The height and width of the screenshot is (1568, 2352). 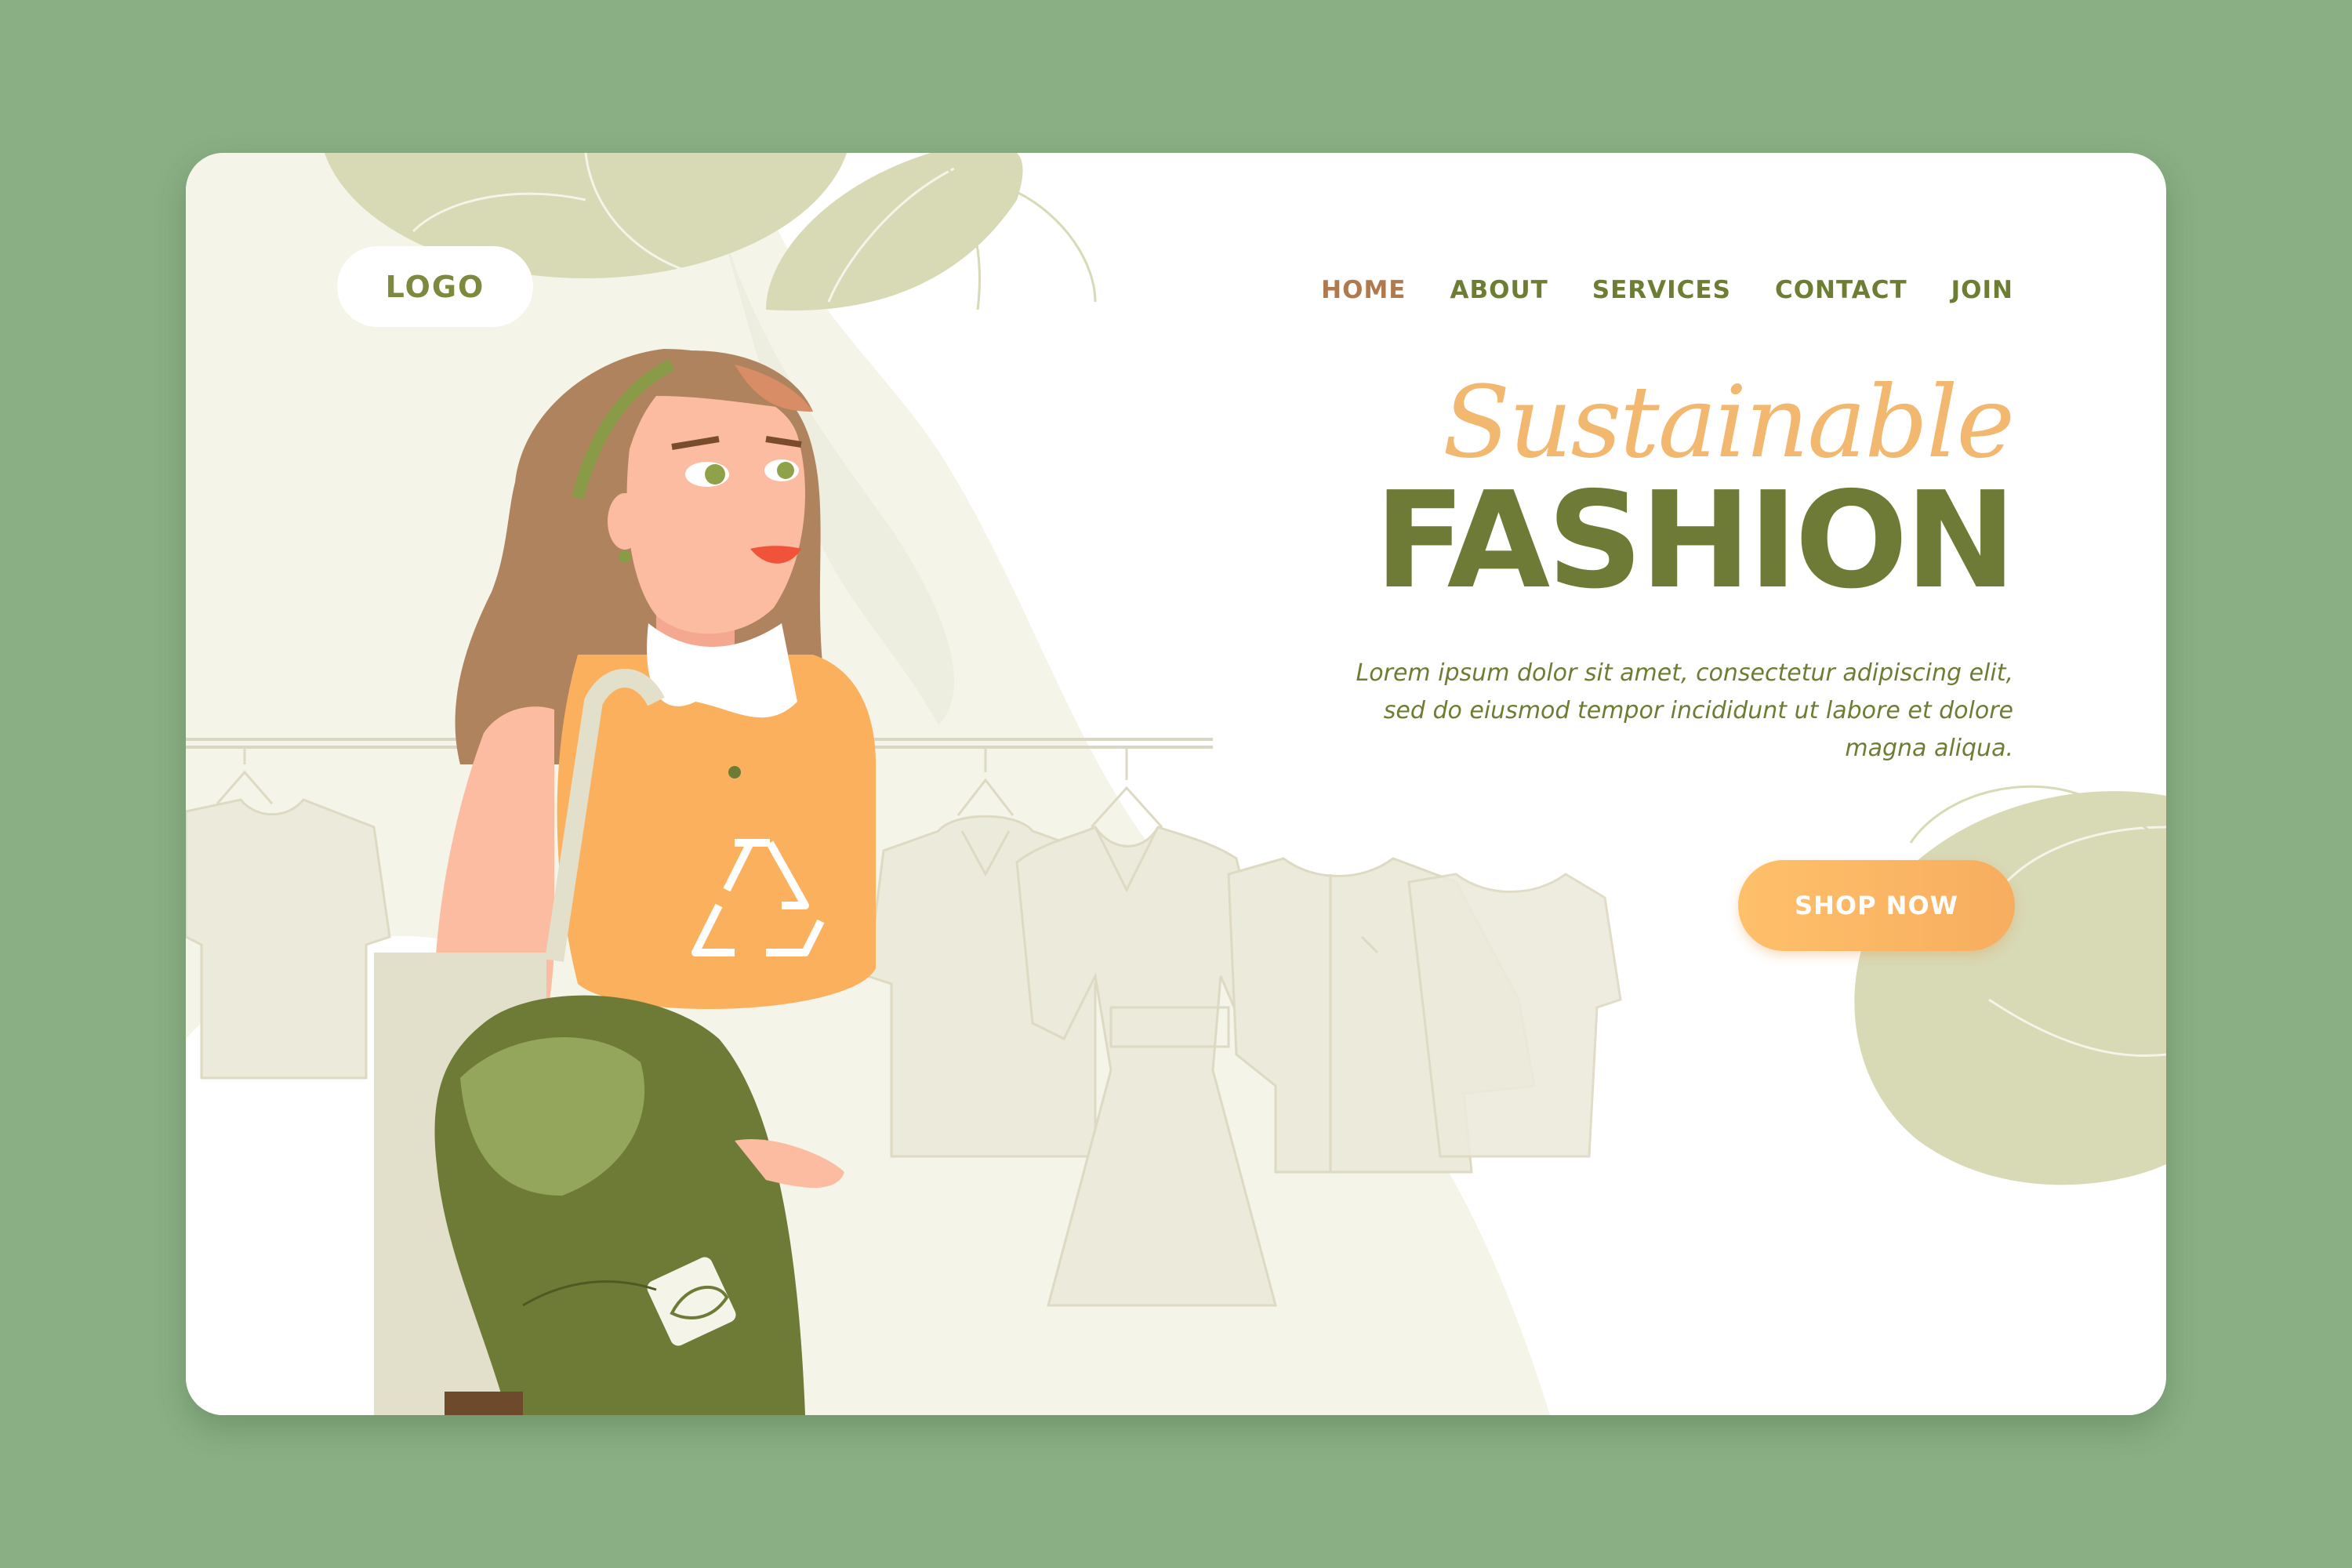 I want to click on nav-about: ABOUT, so click(x=1499, y=290).